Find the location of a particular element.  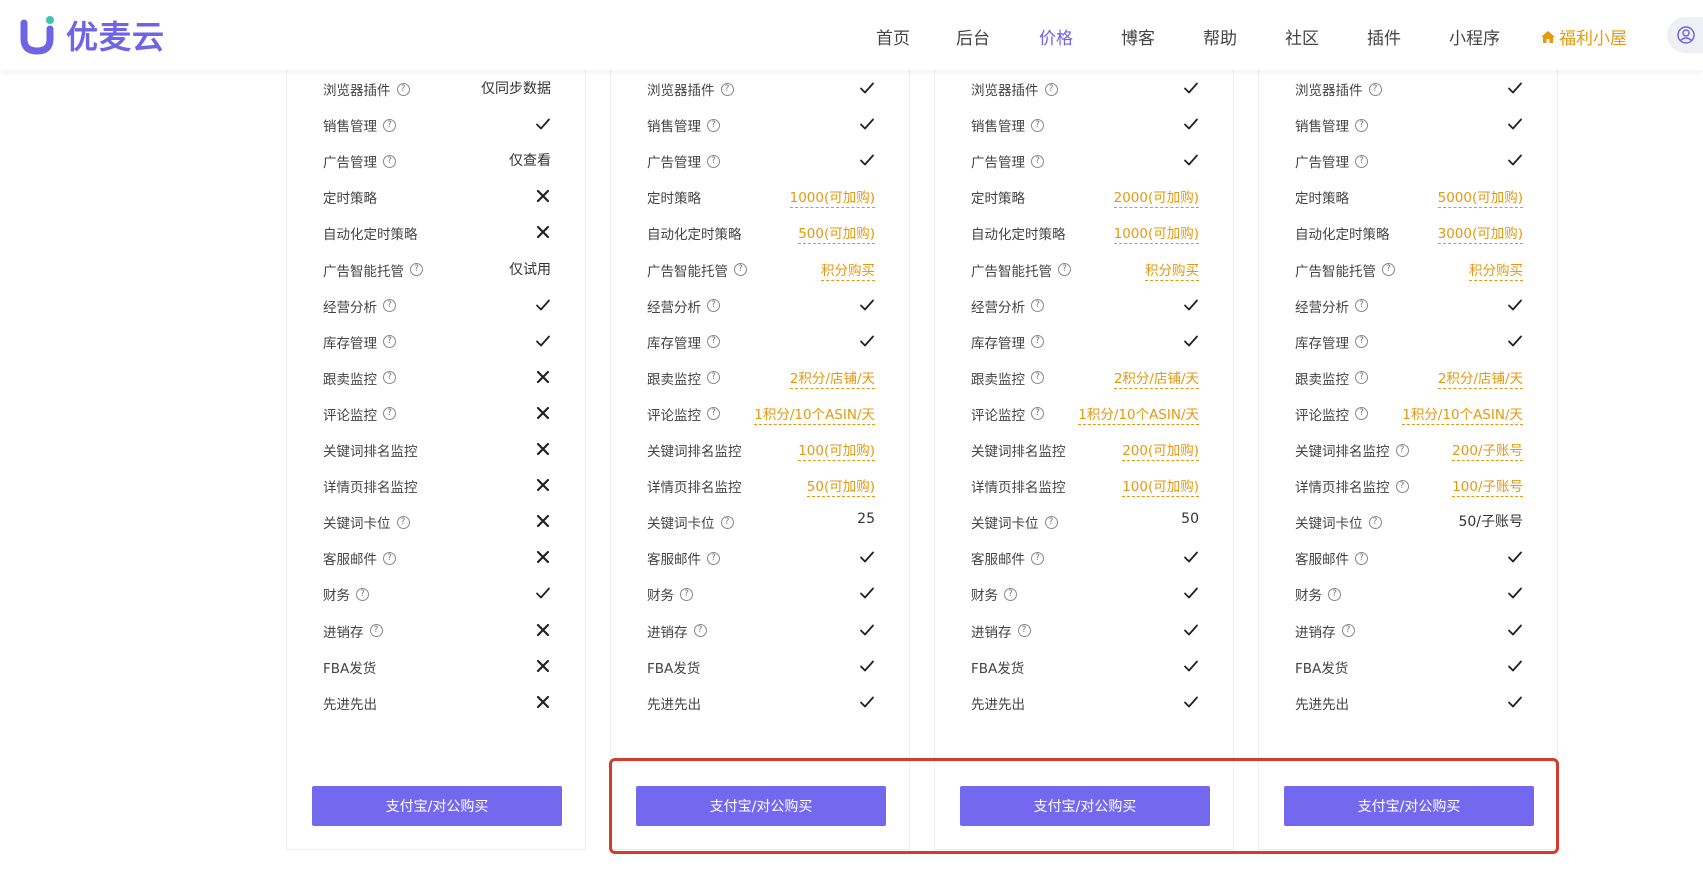

quota-link: 200(可加购) is located at coordinates (1160, 450).